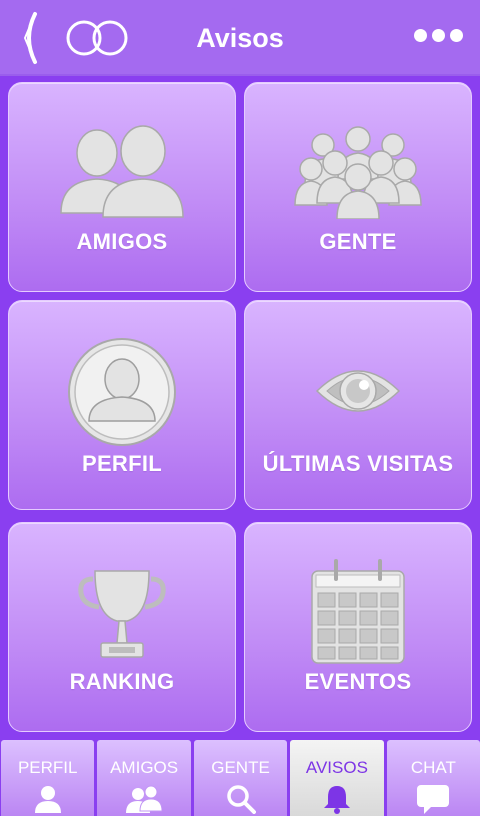 The image size is (480, 816). I want to click on tab-label: CHAT, so click(433, 767).